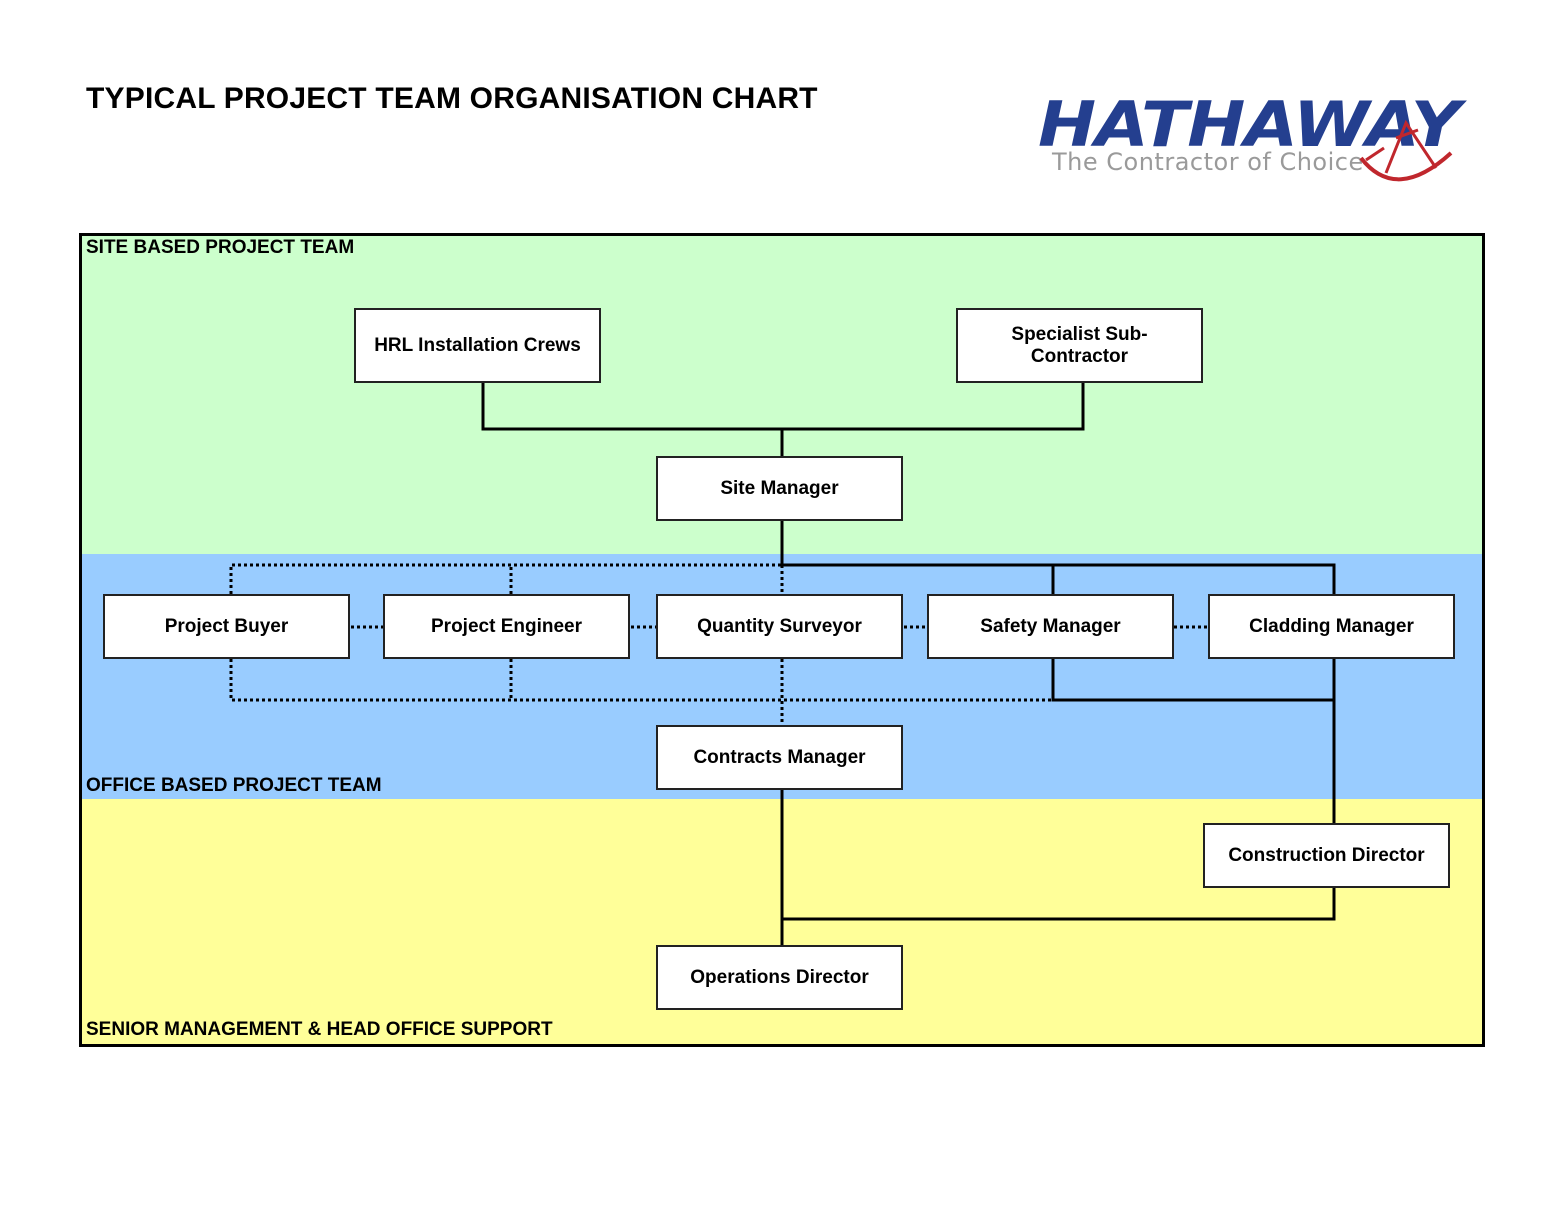  I want to click on logo-tagline: The Contractor of Choice, so click(1208, 162).